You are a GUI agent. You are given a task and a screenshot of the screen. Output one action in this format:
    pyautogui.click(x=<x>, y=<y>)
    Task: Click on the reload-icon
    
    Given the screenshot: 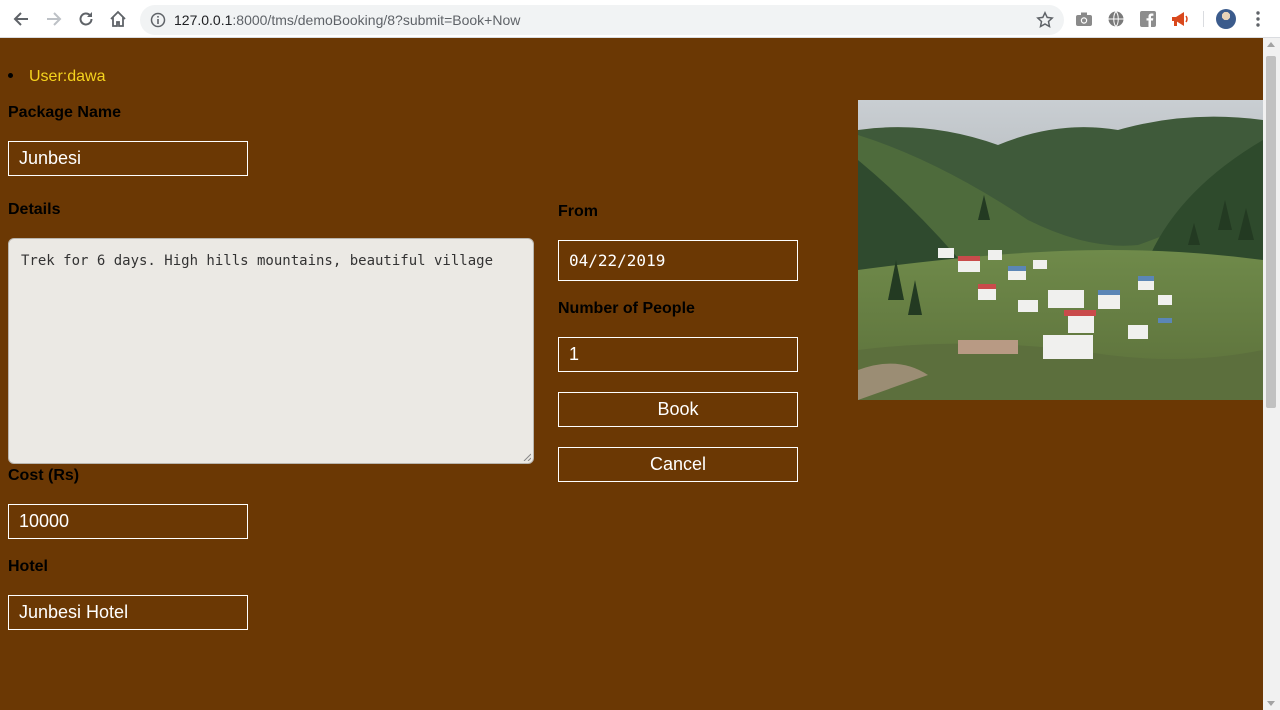 What is the action you would take?
    pyautogui.click(x=86, y=19)
    